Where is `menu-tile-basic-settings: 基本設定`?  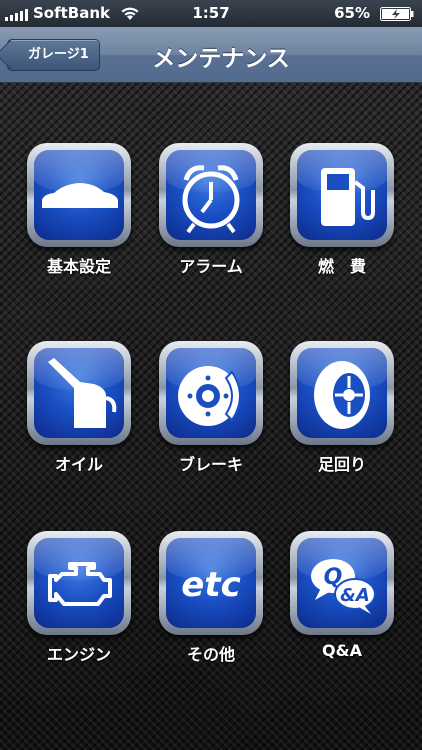 menu-tile-basic-settings: 基本設定 is located at coordinates (79, 210).